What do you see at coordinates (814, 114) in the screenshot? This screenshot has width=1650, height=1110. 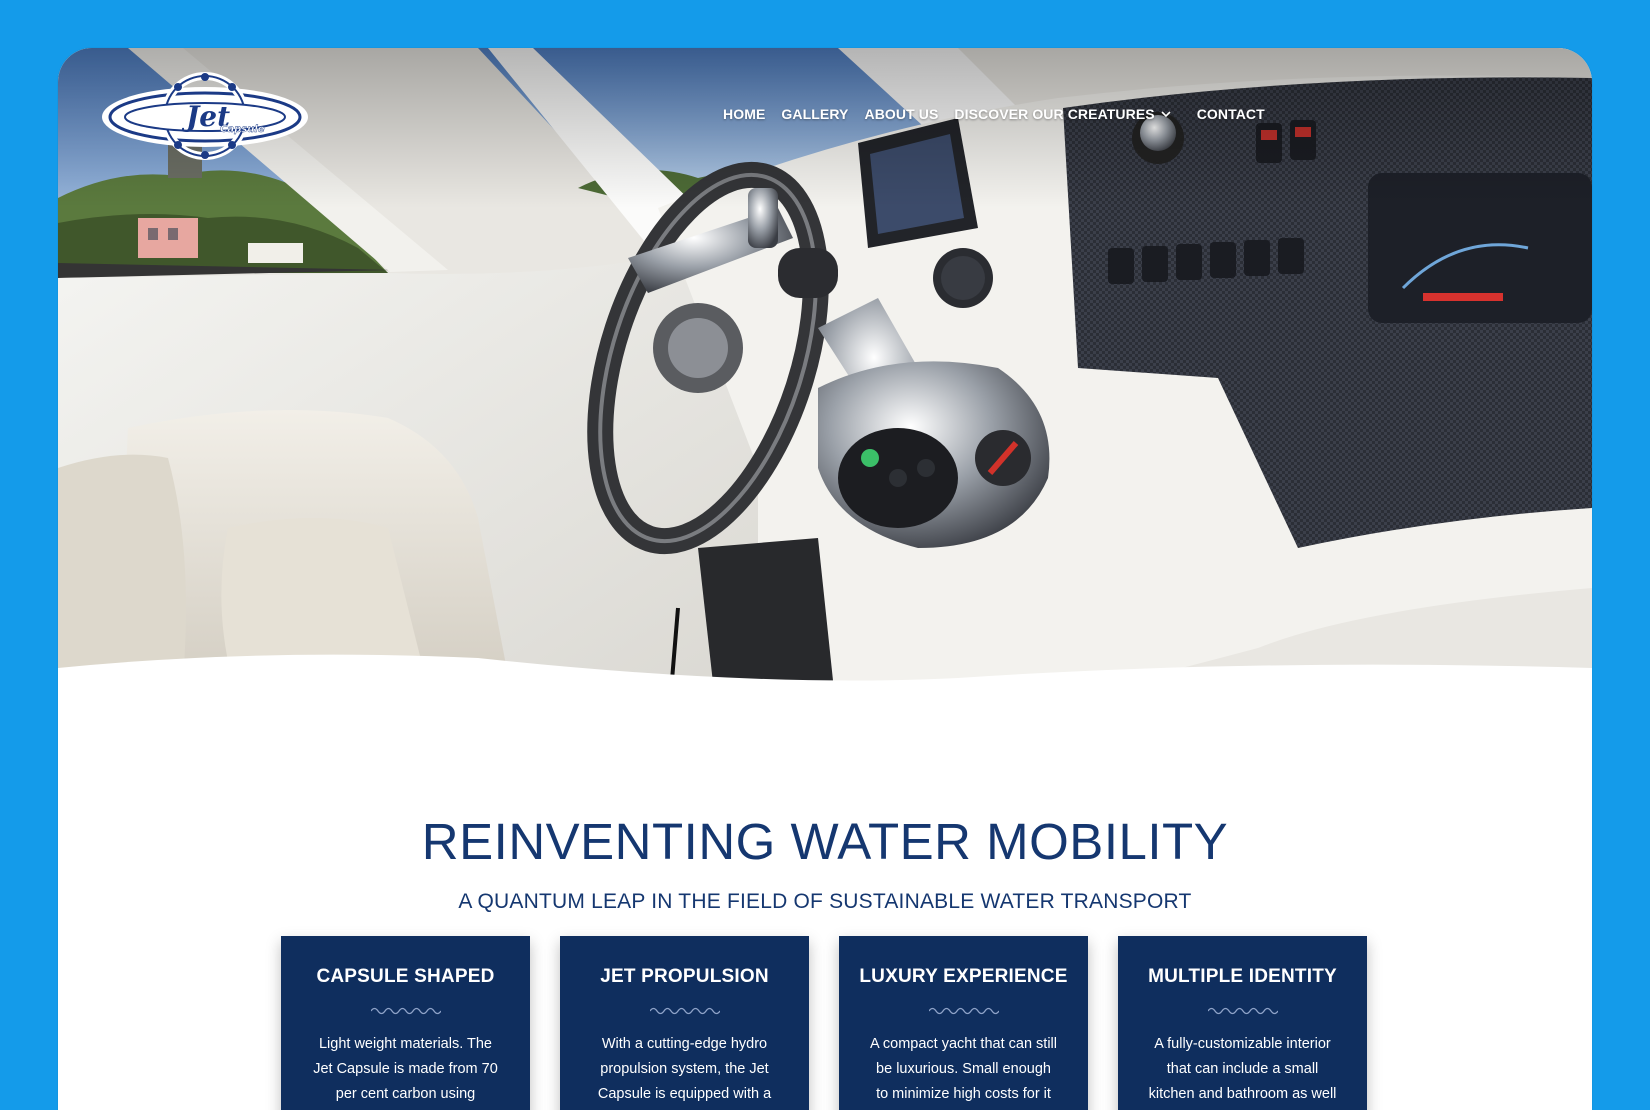 I see `nav-gallery: GALLERY` at bounding box center [814, 114].